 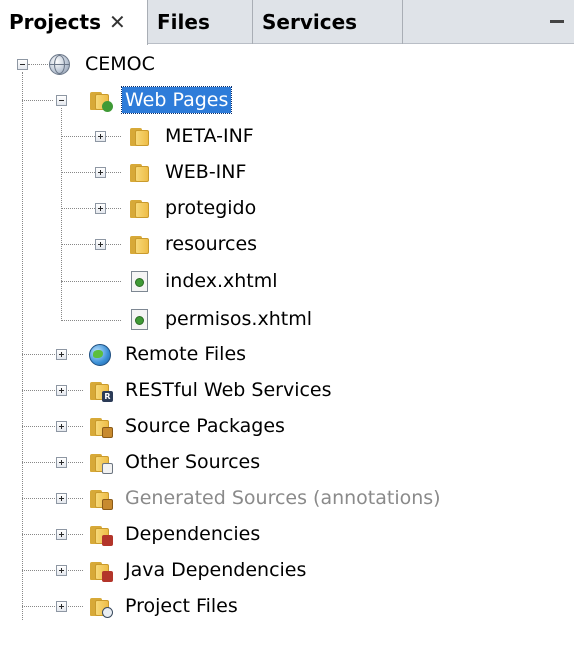 What do you see at coordinates (100, 354) in the screenshot?
I see `remote-files-icon` at bounding box center [100, 354].